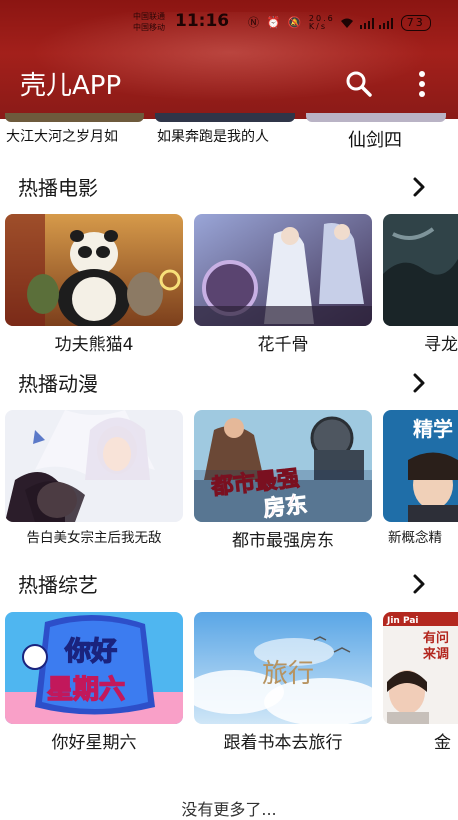  What do you see at coordinates (441, 345) in the screenshot?
I see `movie-title: 寻龙` at bounding box center [441, 345].